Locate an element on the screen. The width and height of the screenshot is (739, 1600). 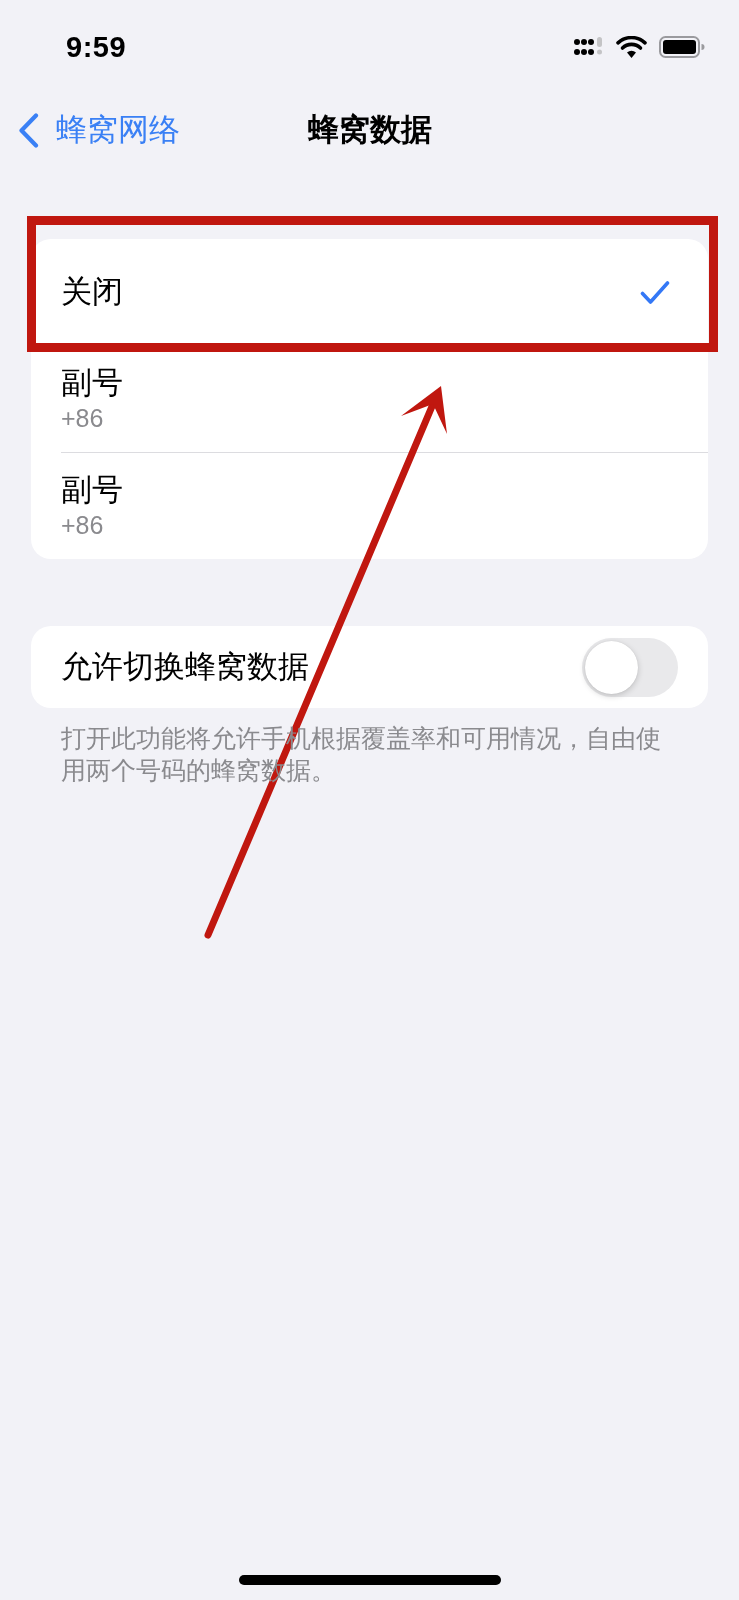
setting-label: 允许切换蜂窝数据 is located at coordinates (185, 667).